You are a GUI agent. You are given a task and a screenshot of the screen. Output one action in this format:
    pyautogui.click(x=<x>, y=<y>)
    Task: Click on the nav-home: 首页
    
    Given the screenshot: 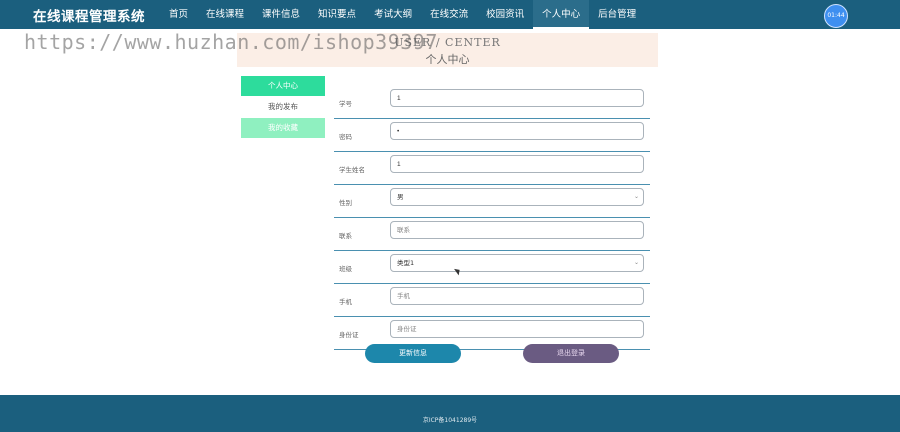 What is the action you would take?
    pyautogui.click(x=178, y=14)
    